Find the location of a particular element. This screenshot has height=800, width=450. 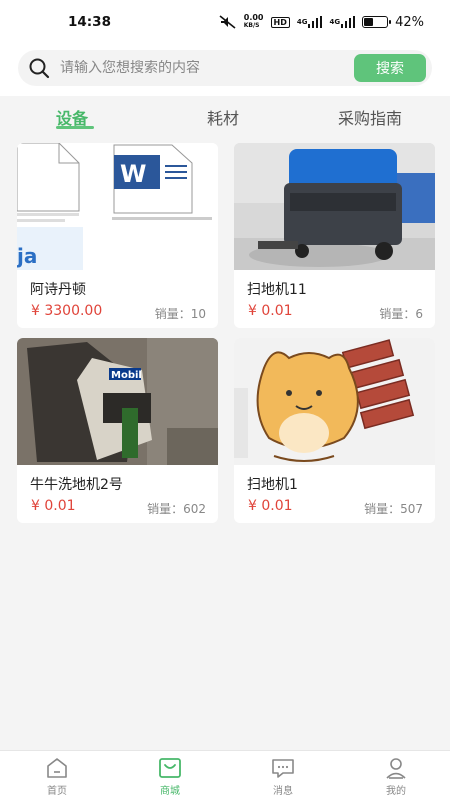

product-title: 阿诗丹顿 is located at coordinates (58, 290).